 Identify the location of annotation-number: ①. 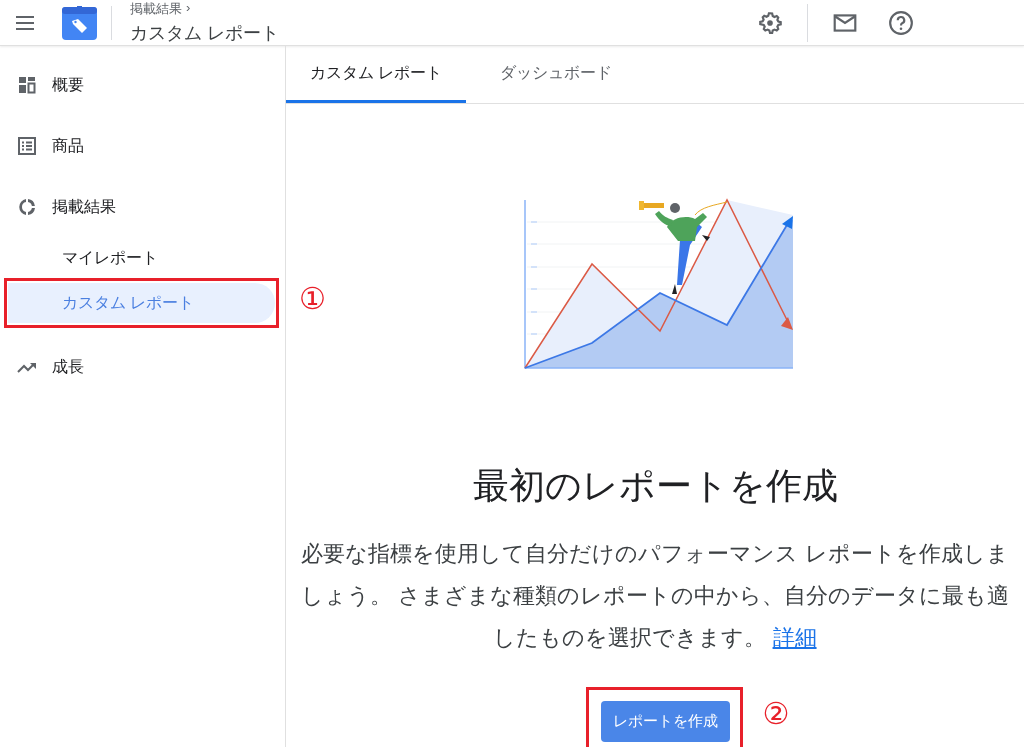
(312, 299).